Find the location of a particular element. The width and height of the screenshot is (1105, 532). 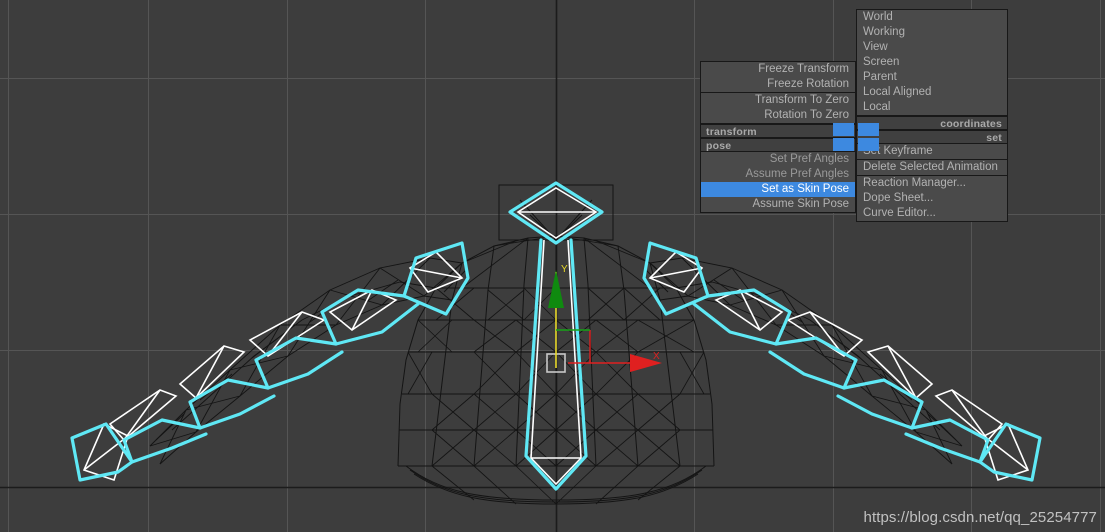

menu-item-delete-selected-animation: Delete Selected Animation is located at coordinates (932, 167).